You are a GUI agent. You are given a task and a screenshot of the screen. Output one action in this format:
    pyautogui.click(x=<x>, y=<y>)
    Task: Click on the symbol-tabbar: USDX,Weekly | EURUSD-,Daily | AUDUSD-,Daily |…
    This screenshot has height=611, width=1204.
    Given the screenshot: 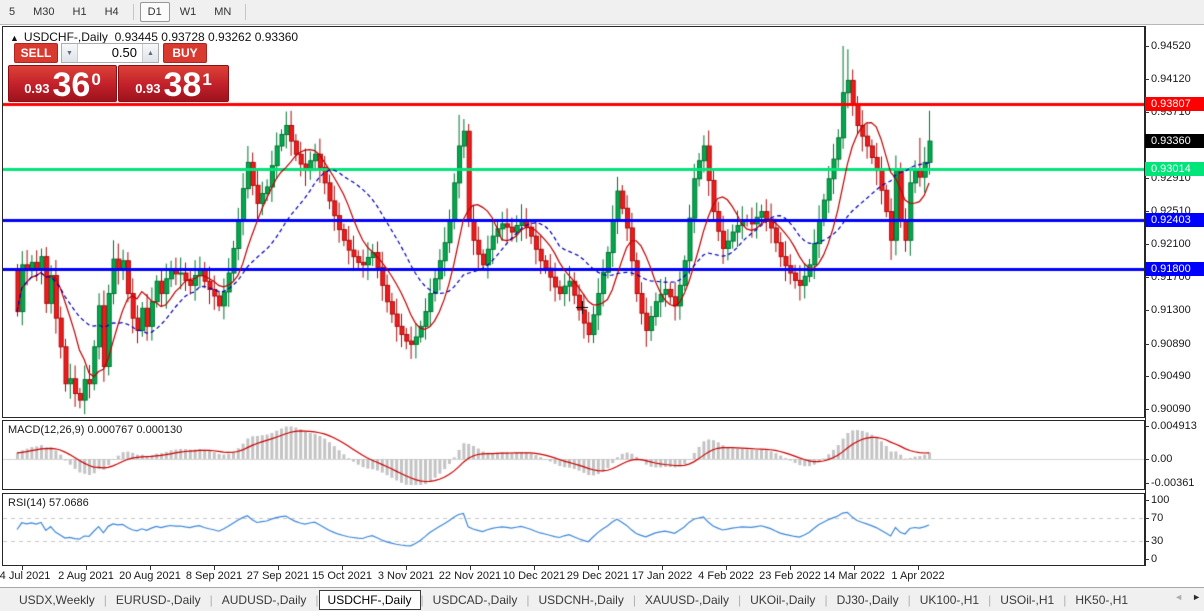 What is the action you would take?
    pyautogui.click(x=602, y=599)
    